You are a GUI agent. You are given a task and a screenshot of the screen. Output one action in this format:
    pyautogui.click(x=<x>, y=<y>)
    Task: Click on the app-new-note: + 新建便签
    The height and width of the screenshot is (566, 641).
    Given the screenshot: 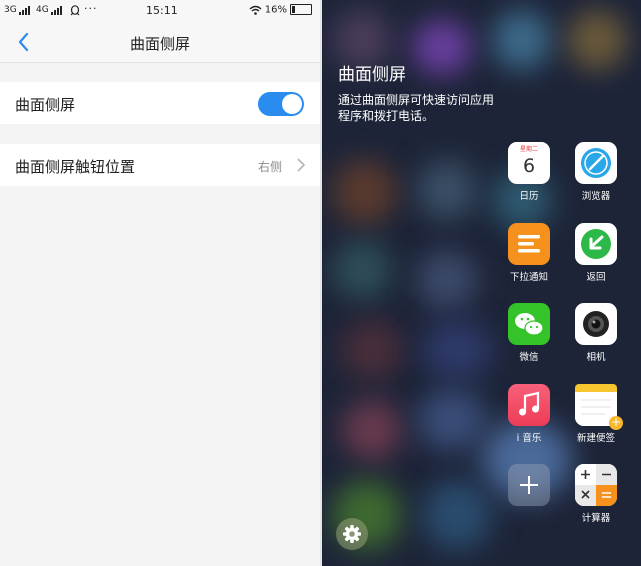 What is the action you would take?
    pyautogui.click(x=596, y=414)
    